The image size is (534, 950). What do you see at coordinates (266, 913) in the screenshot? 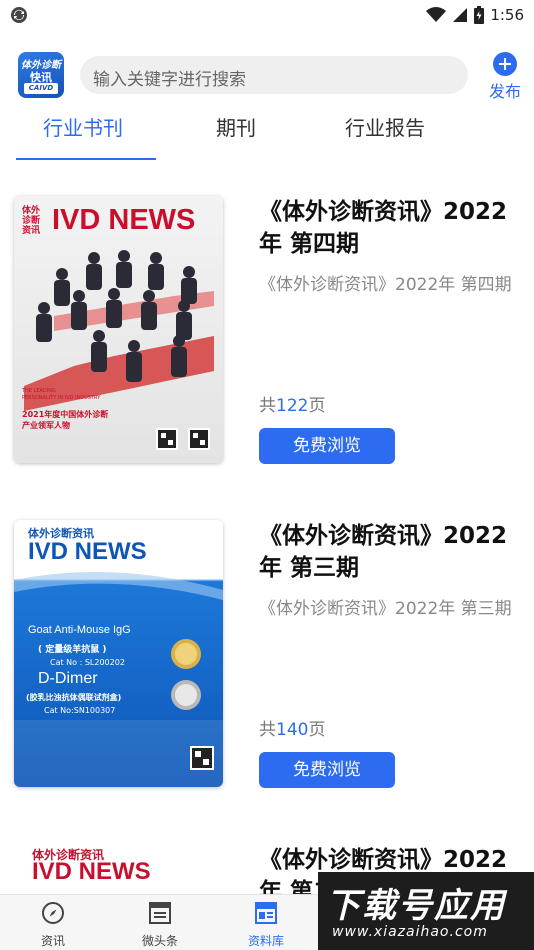
I see `news-library-icon` at bounding box center [266, 913].